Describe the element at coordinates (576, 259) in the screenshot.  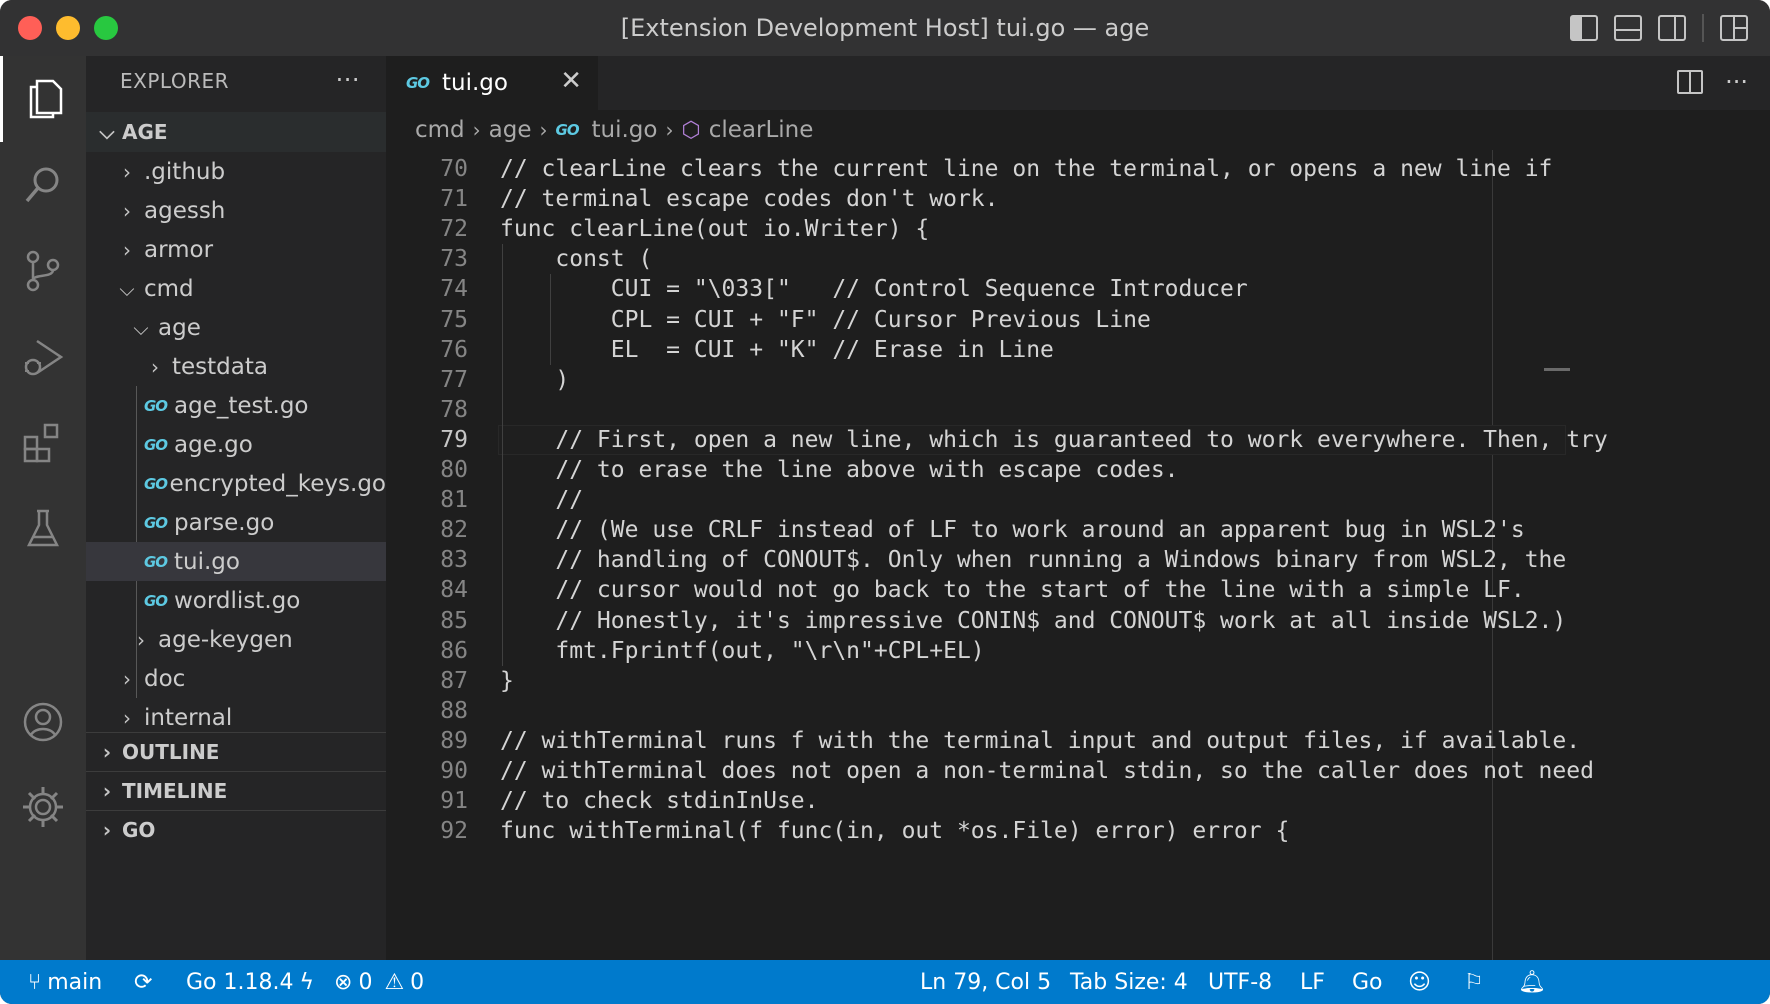
I see `code-text: const (` at that location.